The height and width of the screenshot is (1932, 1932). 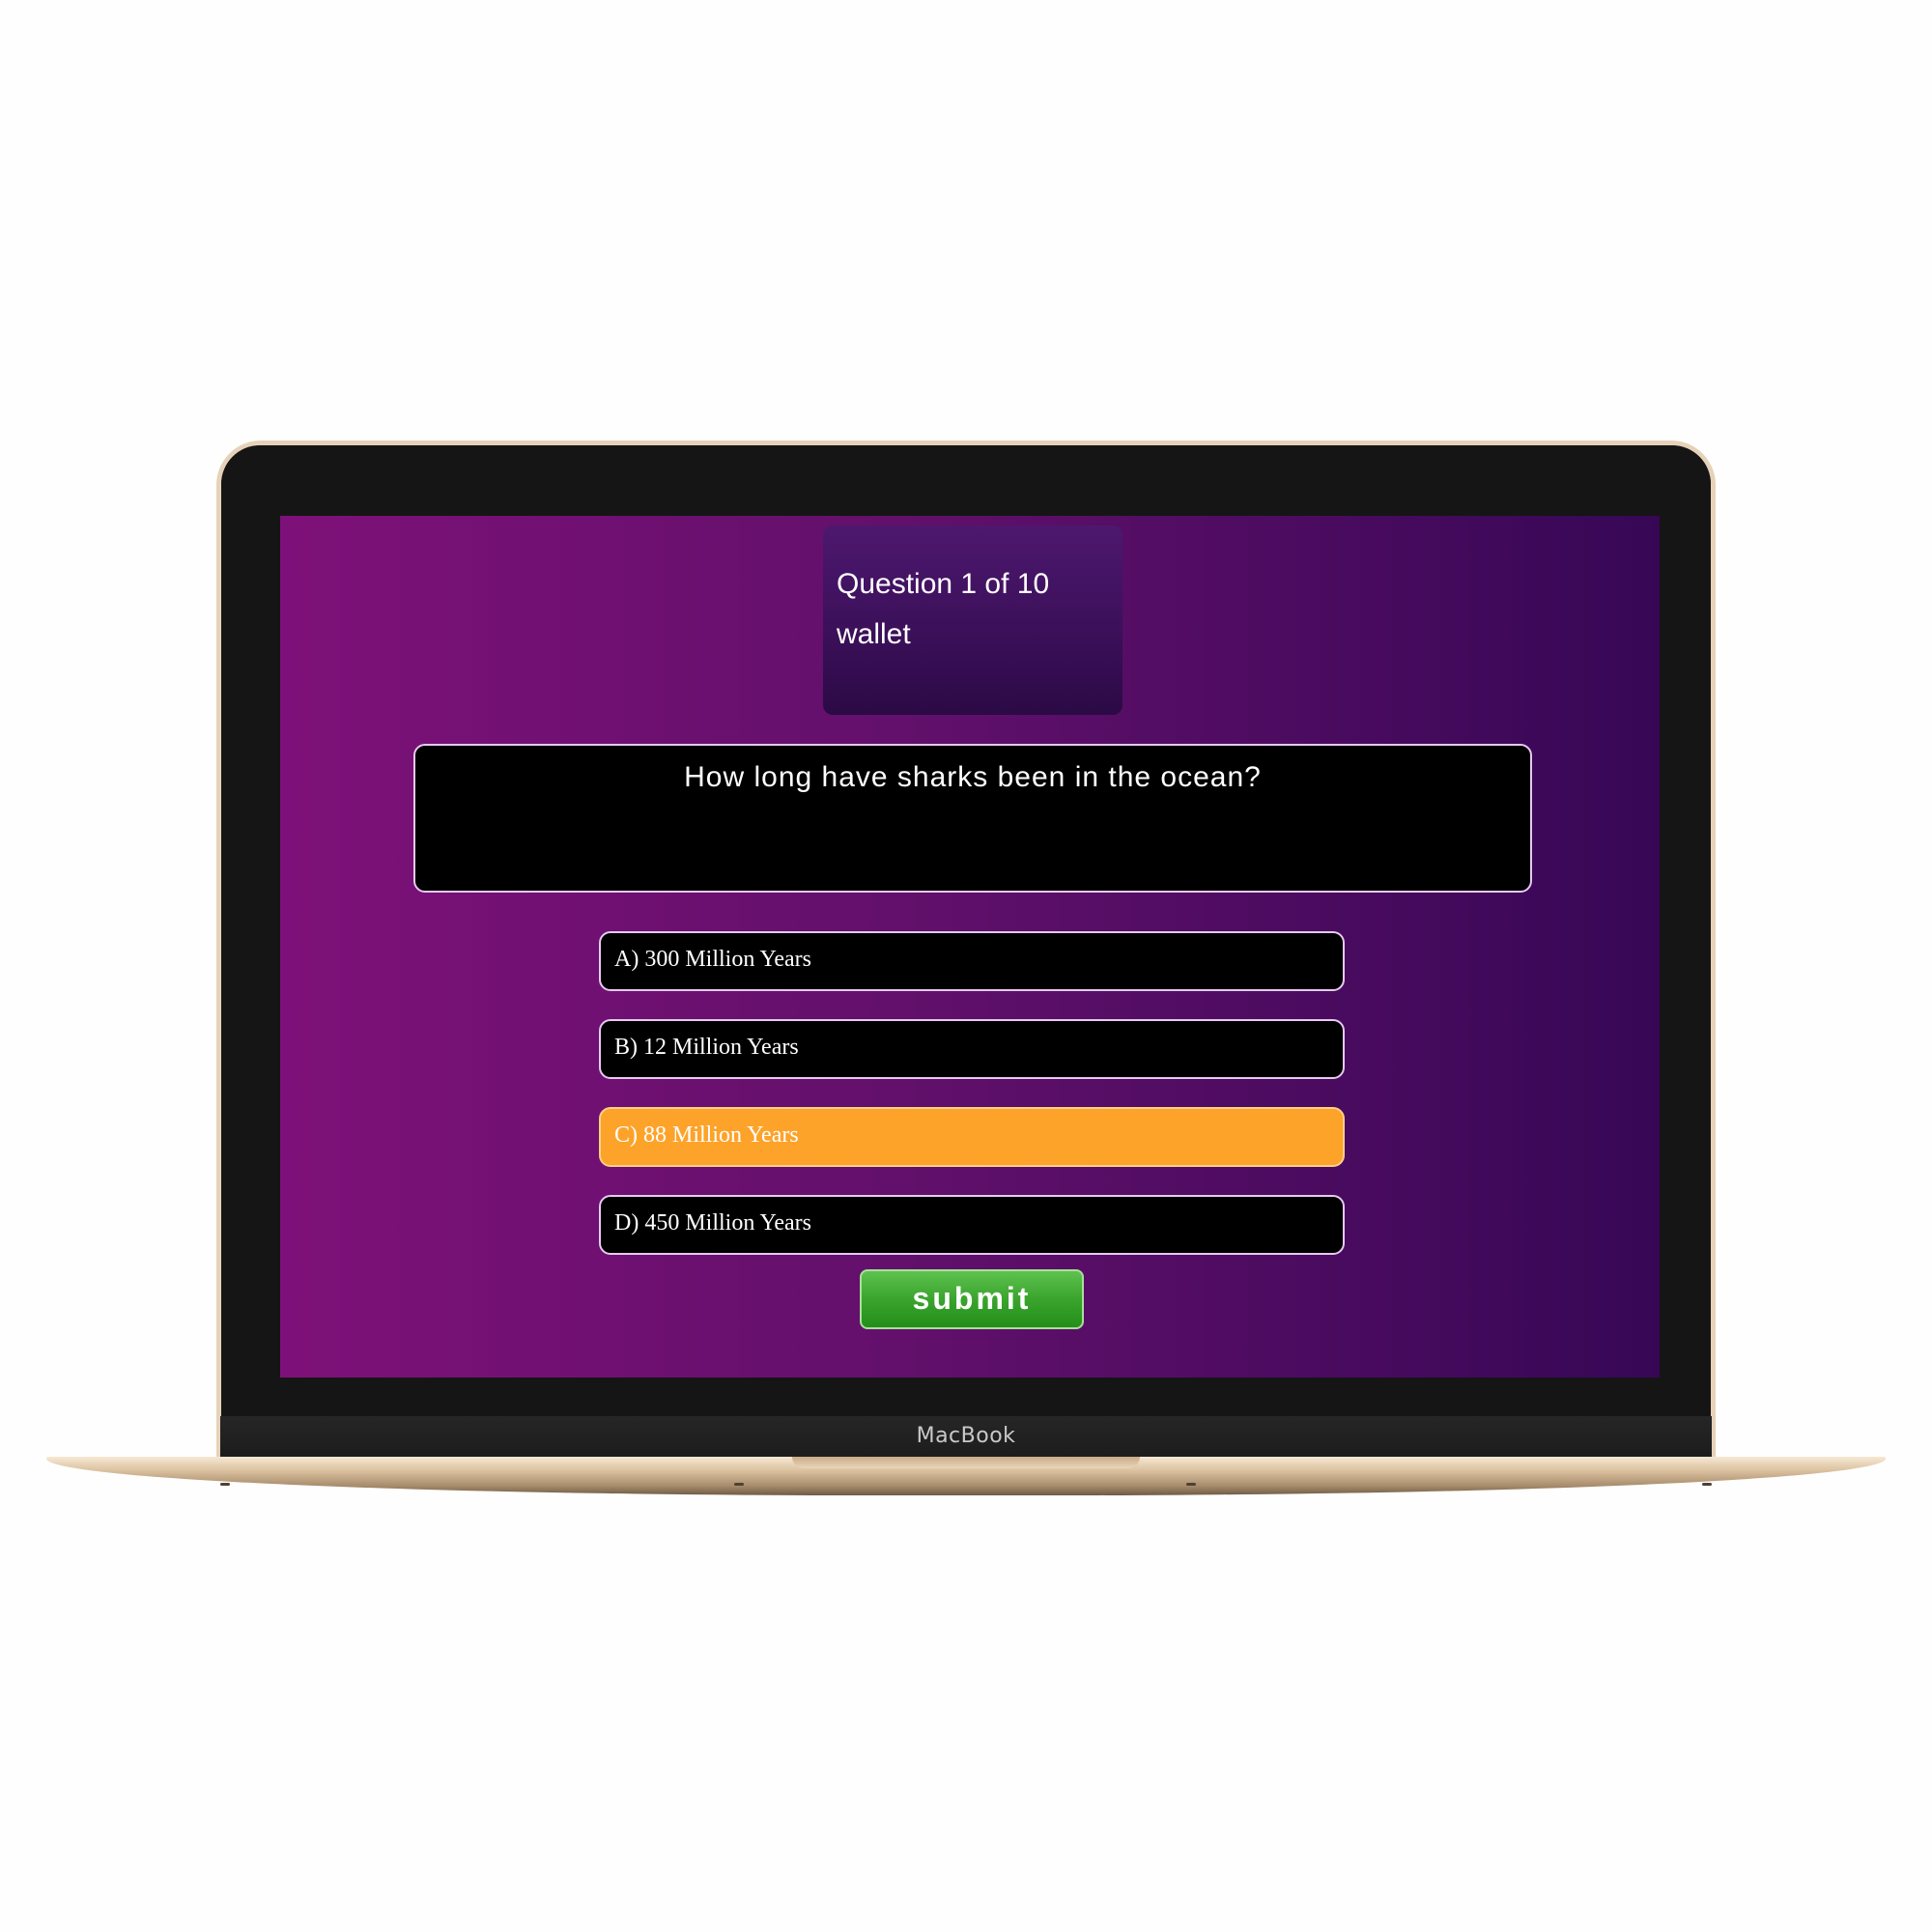 I want to click on question-text: How long have sharks been in the ocean?, so click(x=973, y=777).